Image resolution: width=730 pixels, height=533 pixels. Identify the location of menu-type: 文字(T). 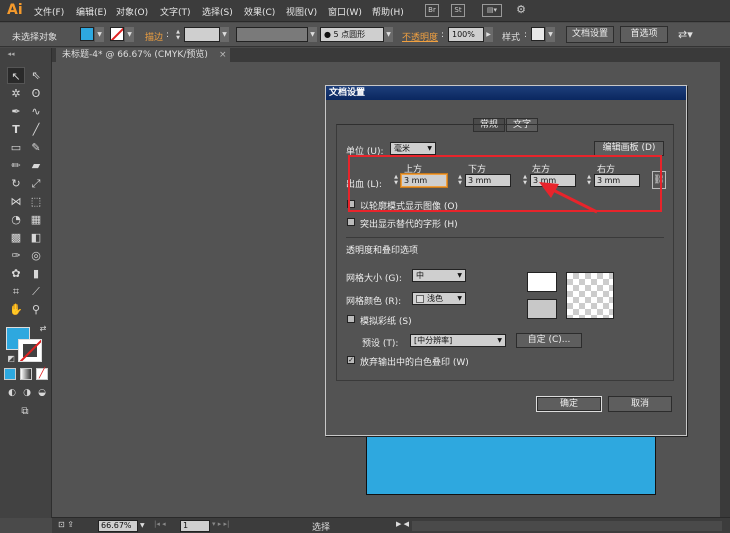
(175, 11).